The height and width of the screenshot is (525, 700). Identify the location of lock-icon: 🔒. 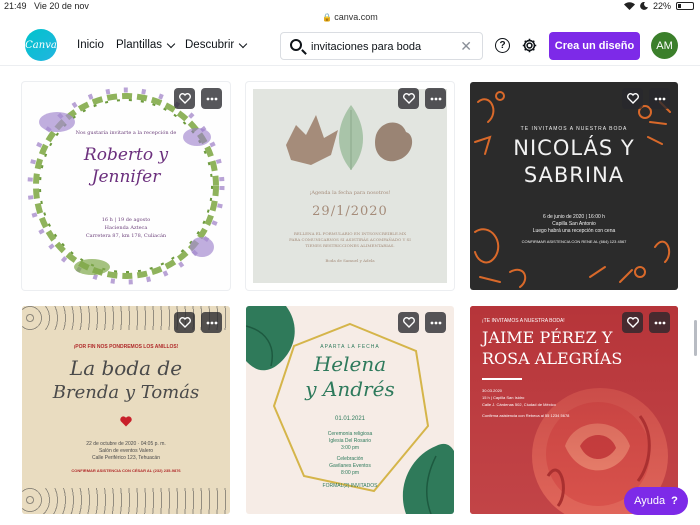
(327, 17).